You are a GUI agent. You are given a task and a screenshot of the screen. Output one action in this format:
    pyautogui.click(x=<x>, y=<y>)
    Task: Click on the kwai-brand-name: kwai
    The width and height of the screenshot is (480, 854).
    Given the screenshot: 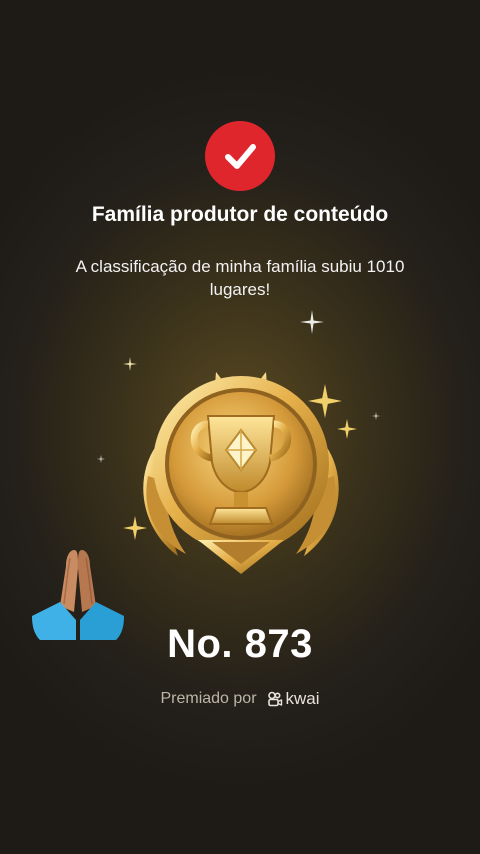 What is the action you would take?
    pyautogui.click(x=302, y=698)
    